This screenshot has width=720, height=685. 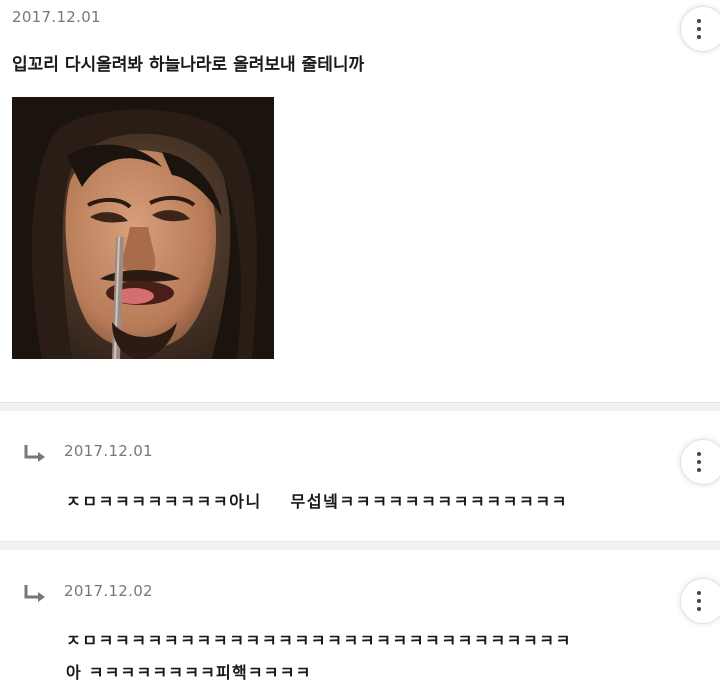 What do you see at coordinates (319, 640) in the screenshot?
I see `reply-text-line-1: ㅈㅁㅋㅋㅋㅋㅋㅋㅋㅋㅋㅋㅋㅋㅋㅋㅋㅋㅋㅋㅋㅋㅋㅋㅋㅋㅋㅋㅋㅋㅋ` at bounding box center [319, 640].